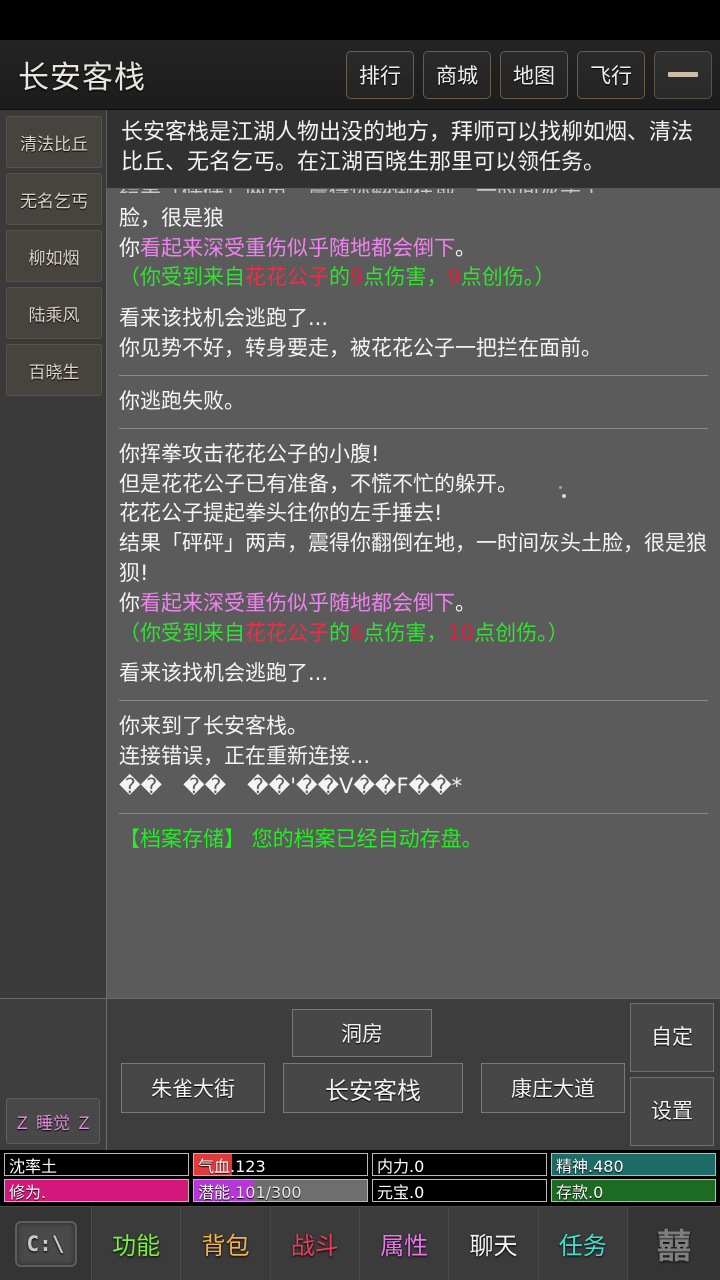  I want to click on status-bar-potential: 潜能.101/300, so click(280, 1190).